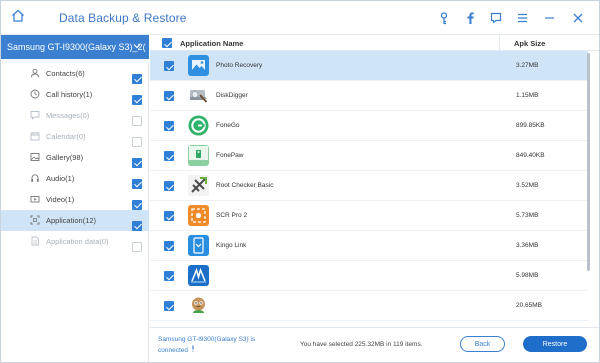  What do you see at coordinates (65, 157) in the screenshot?
I see `sidebar-item-label: Gallery(98)` at bounding box center [65, 157].